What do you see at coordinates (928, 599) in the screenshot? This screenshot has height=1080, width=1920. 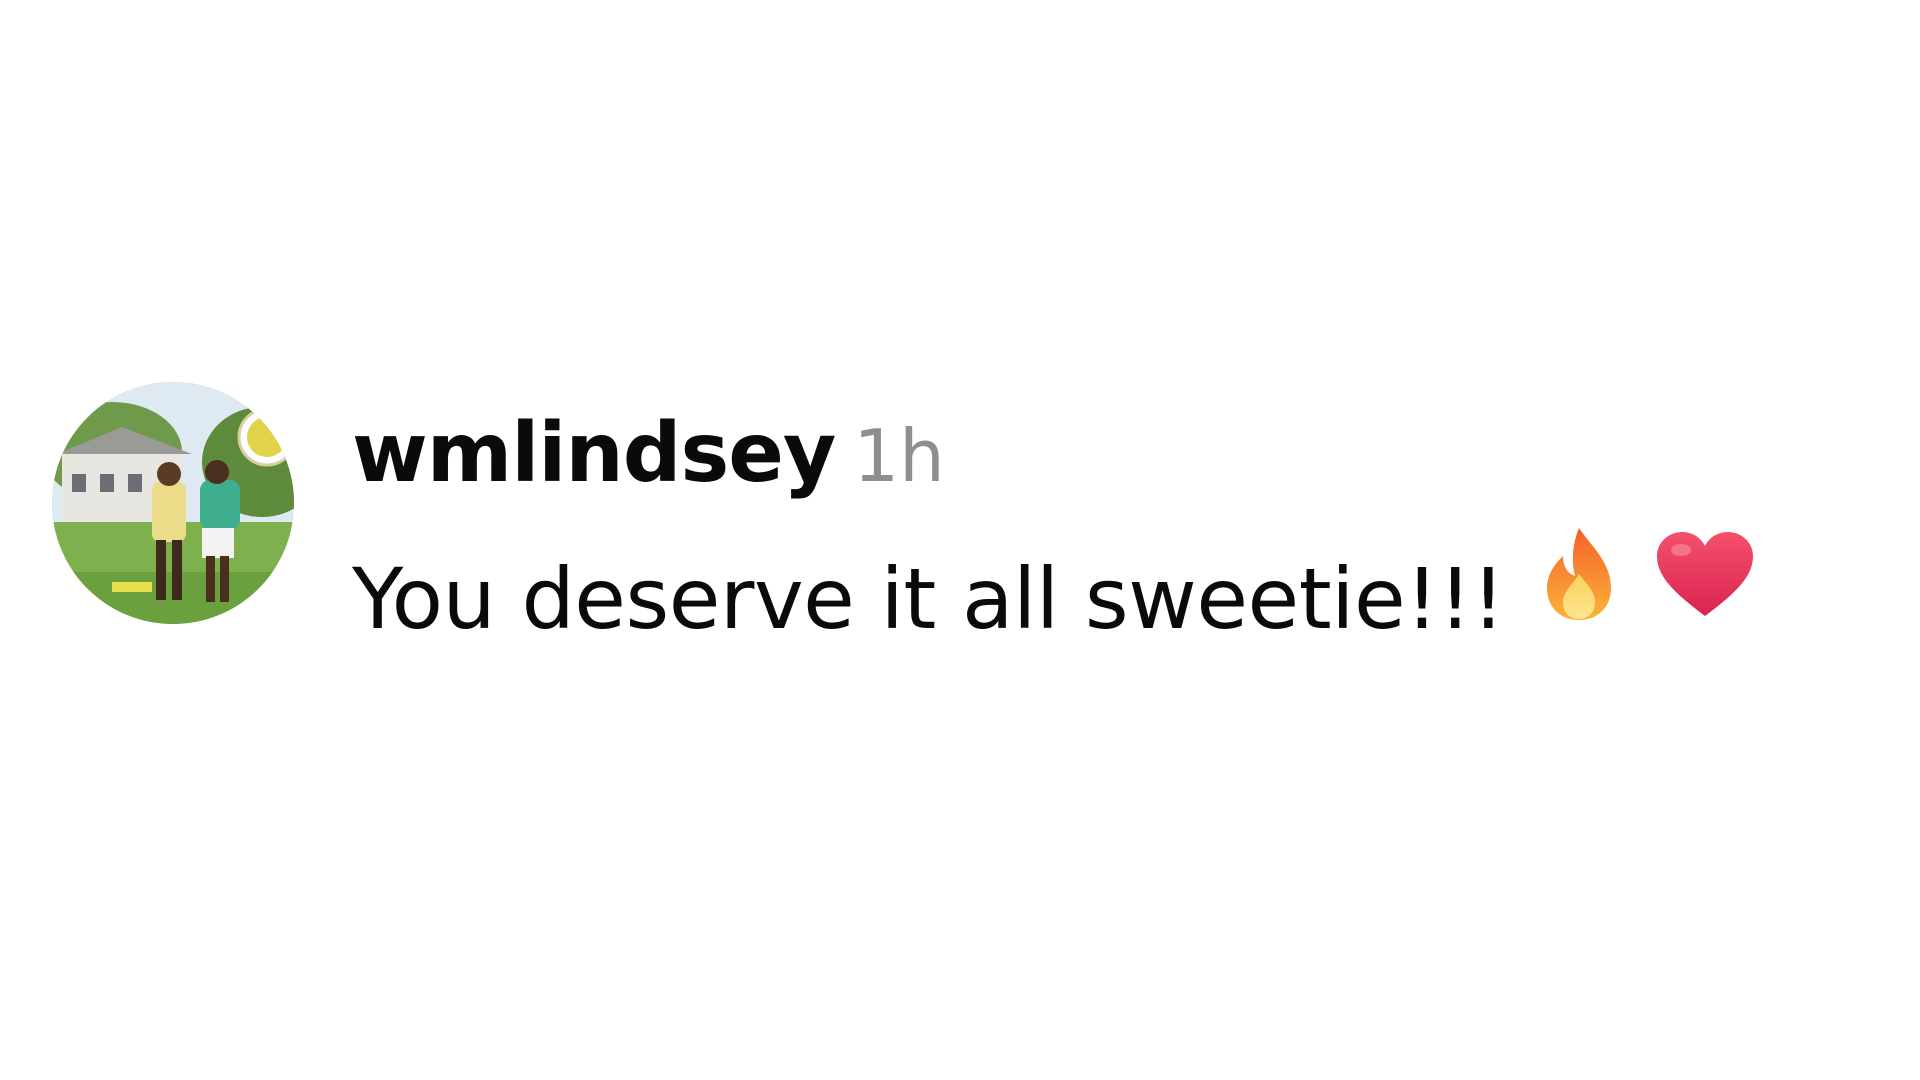 I see `comment-text: You deserve it all sweetie!!!` at bounding box center [928, 599].